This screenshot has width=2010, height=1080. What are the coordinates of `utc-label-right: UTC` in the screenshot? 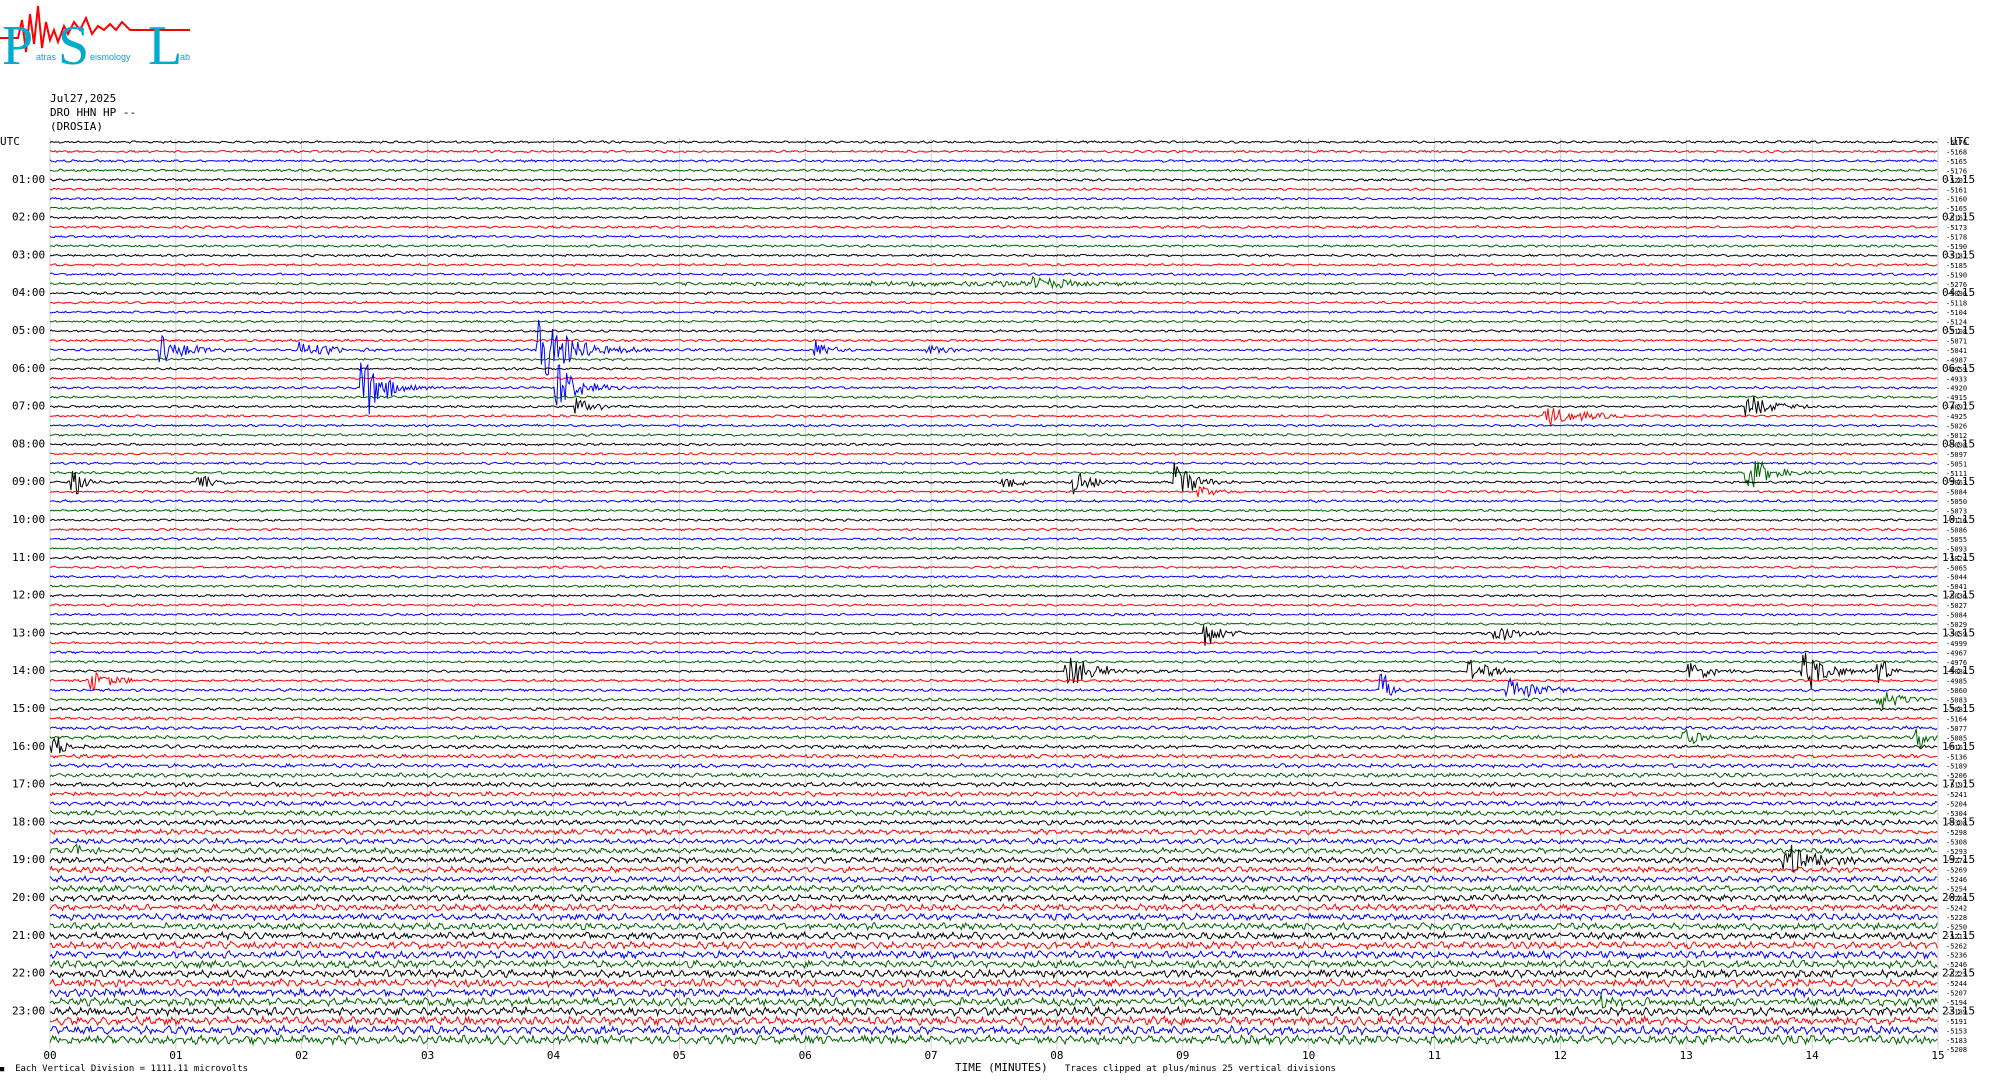 It's located at (1960, 141).